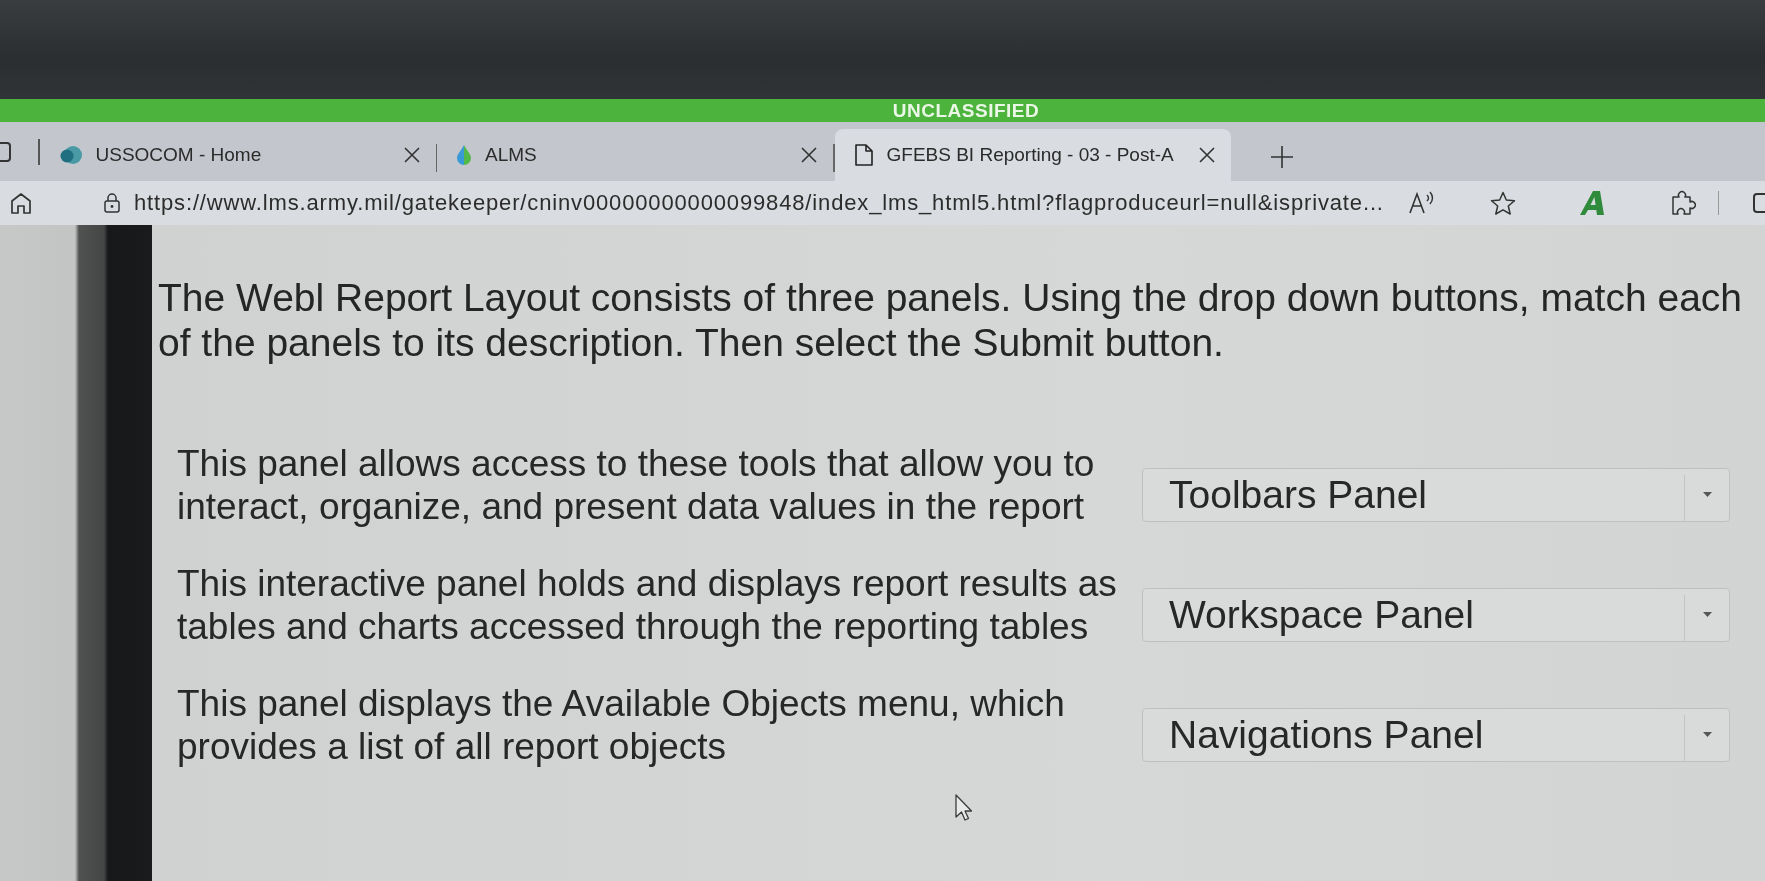  Describe the element at coordinates (1436, 615) in the screenshot. I see `answer-dropdown: Workspace Panel` at that location.